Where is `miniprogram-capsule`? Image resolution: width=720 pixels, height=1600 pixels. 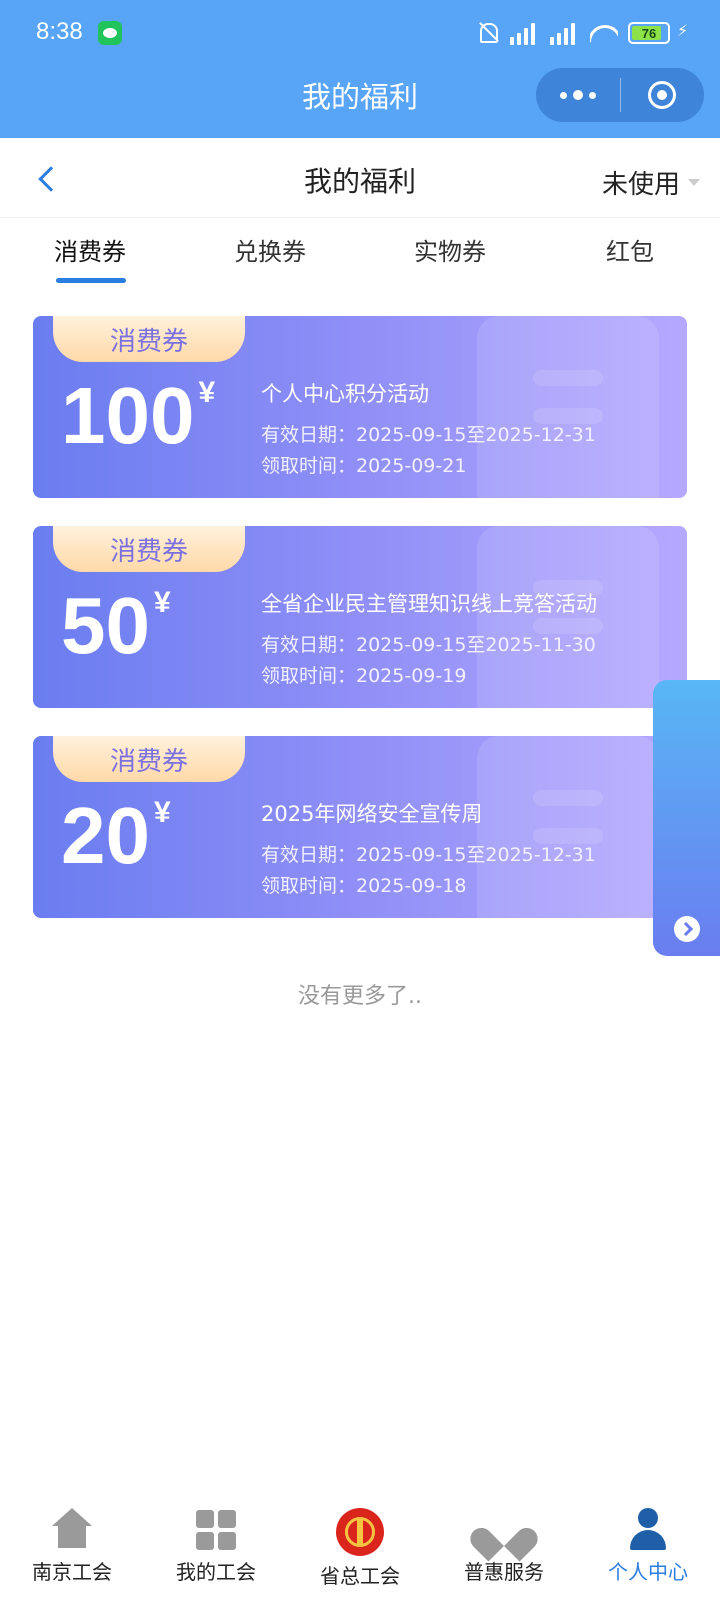
miniprogram-capsule is located at coordinates (620, 95).